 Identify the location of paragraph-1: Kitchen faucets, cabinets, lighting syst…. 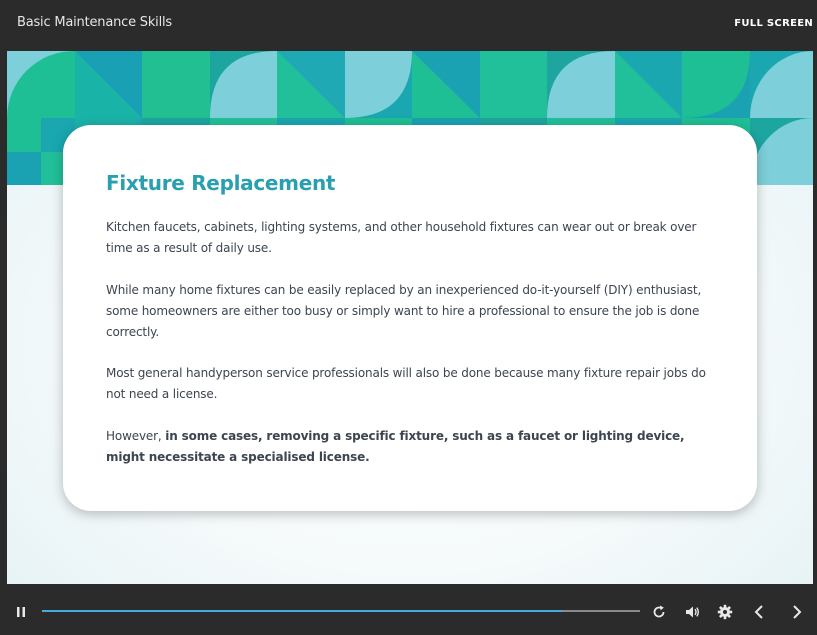
(401, 237).